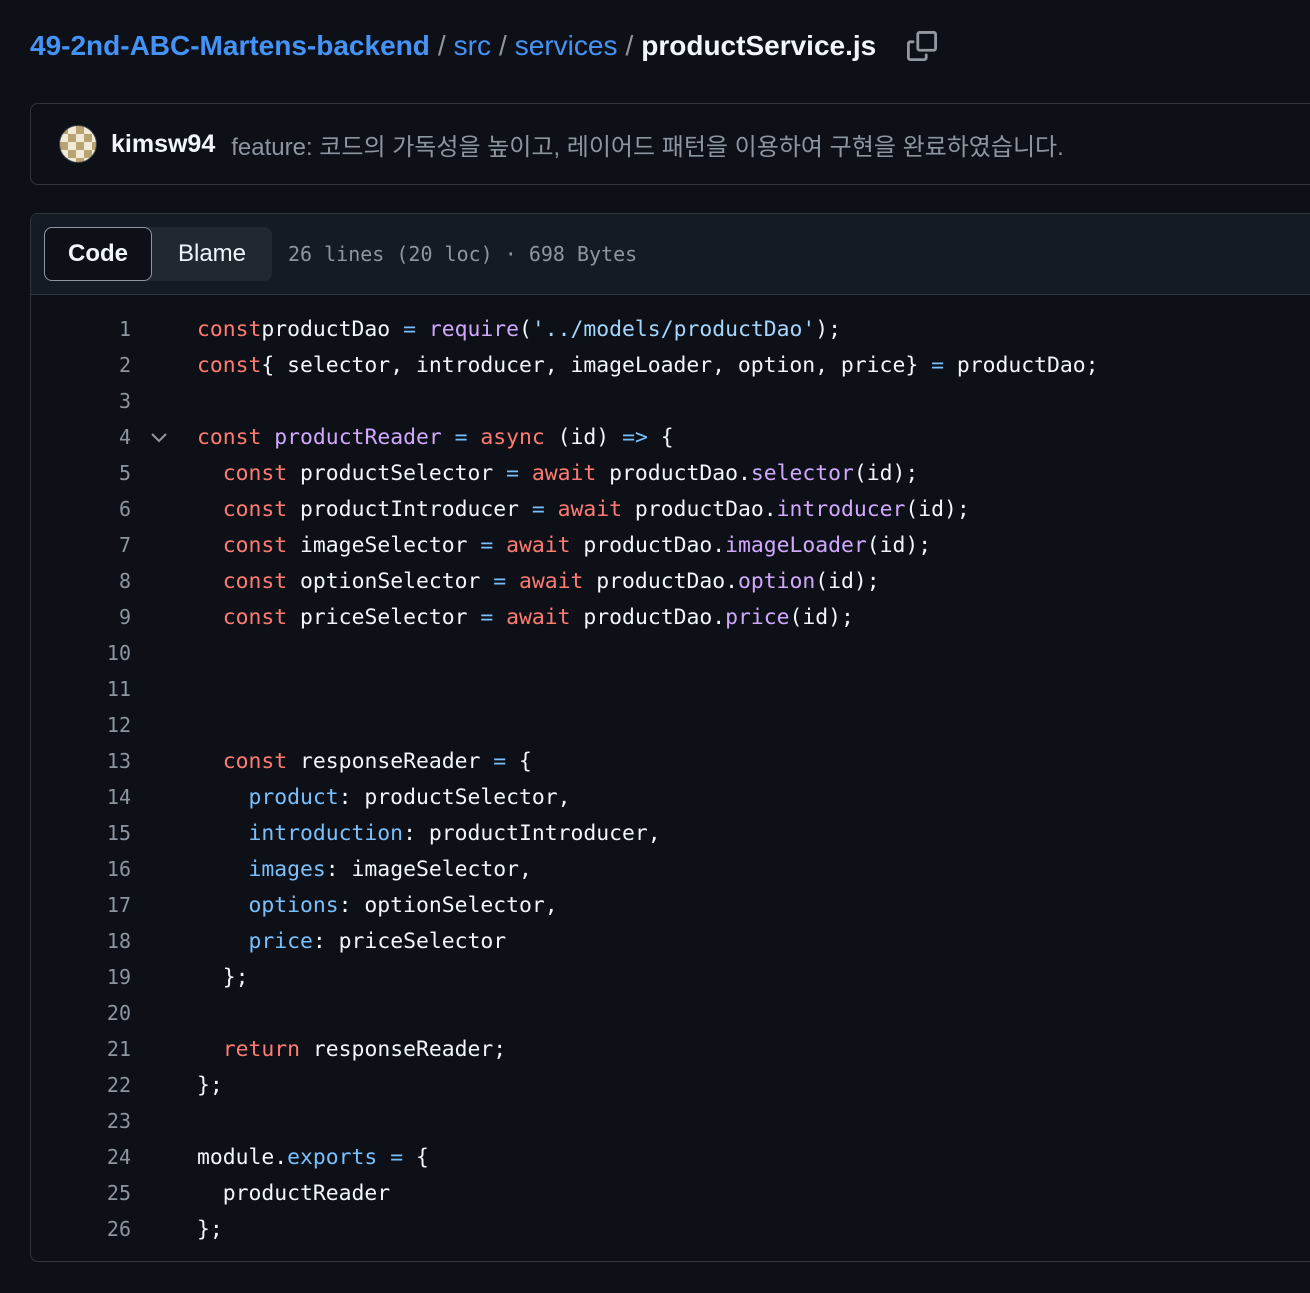 This screenshot has height=1293, width=1310. Describe the element at coordinates (111, 761) in the screenshot. I see `line-number: 13` at that location.